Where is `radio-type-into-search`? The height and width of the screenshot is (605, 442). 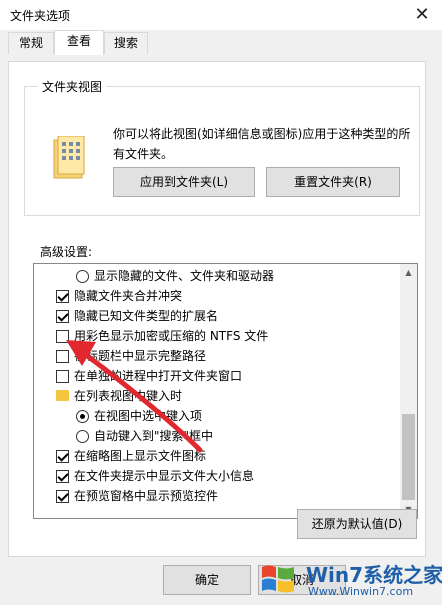 radio-type-into-search is located at coordinates (82, 436).